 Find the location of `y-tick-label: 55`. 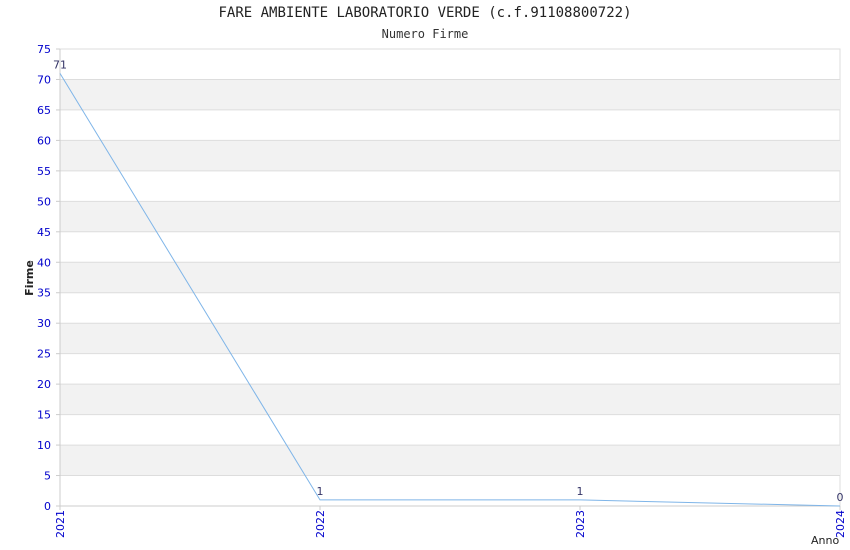

y-tick-label: 55 is located at coordinates (44, 171).